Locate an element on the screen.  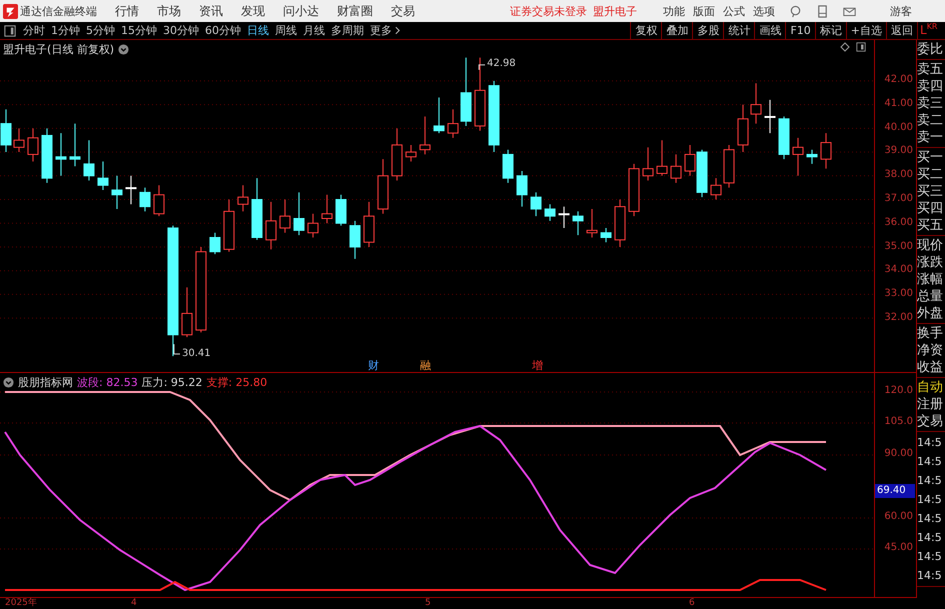
menu-item: 发现 is located at coordinates (253, 11).